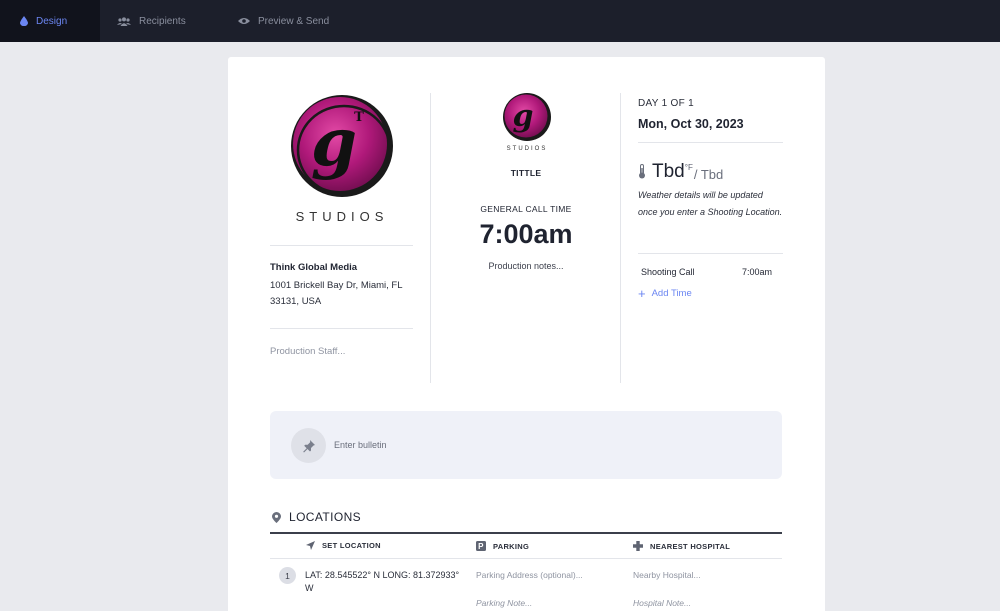 The height and width of the screenshot is (611, 1000). Describe the element at coordinates (24, 21) in the screenshot. I see `droplet-icon` at that location.